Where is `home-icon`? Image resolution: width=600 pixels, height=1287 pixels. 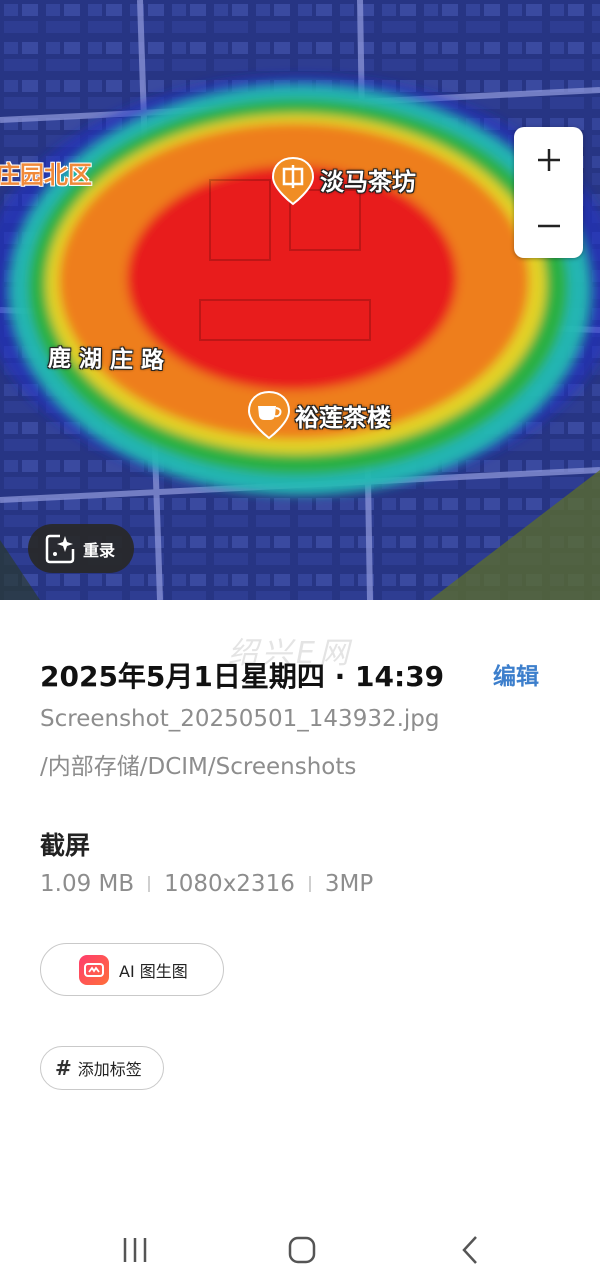 home-icon is located at coordinates (302, 1250).